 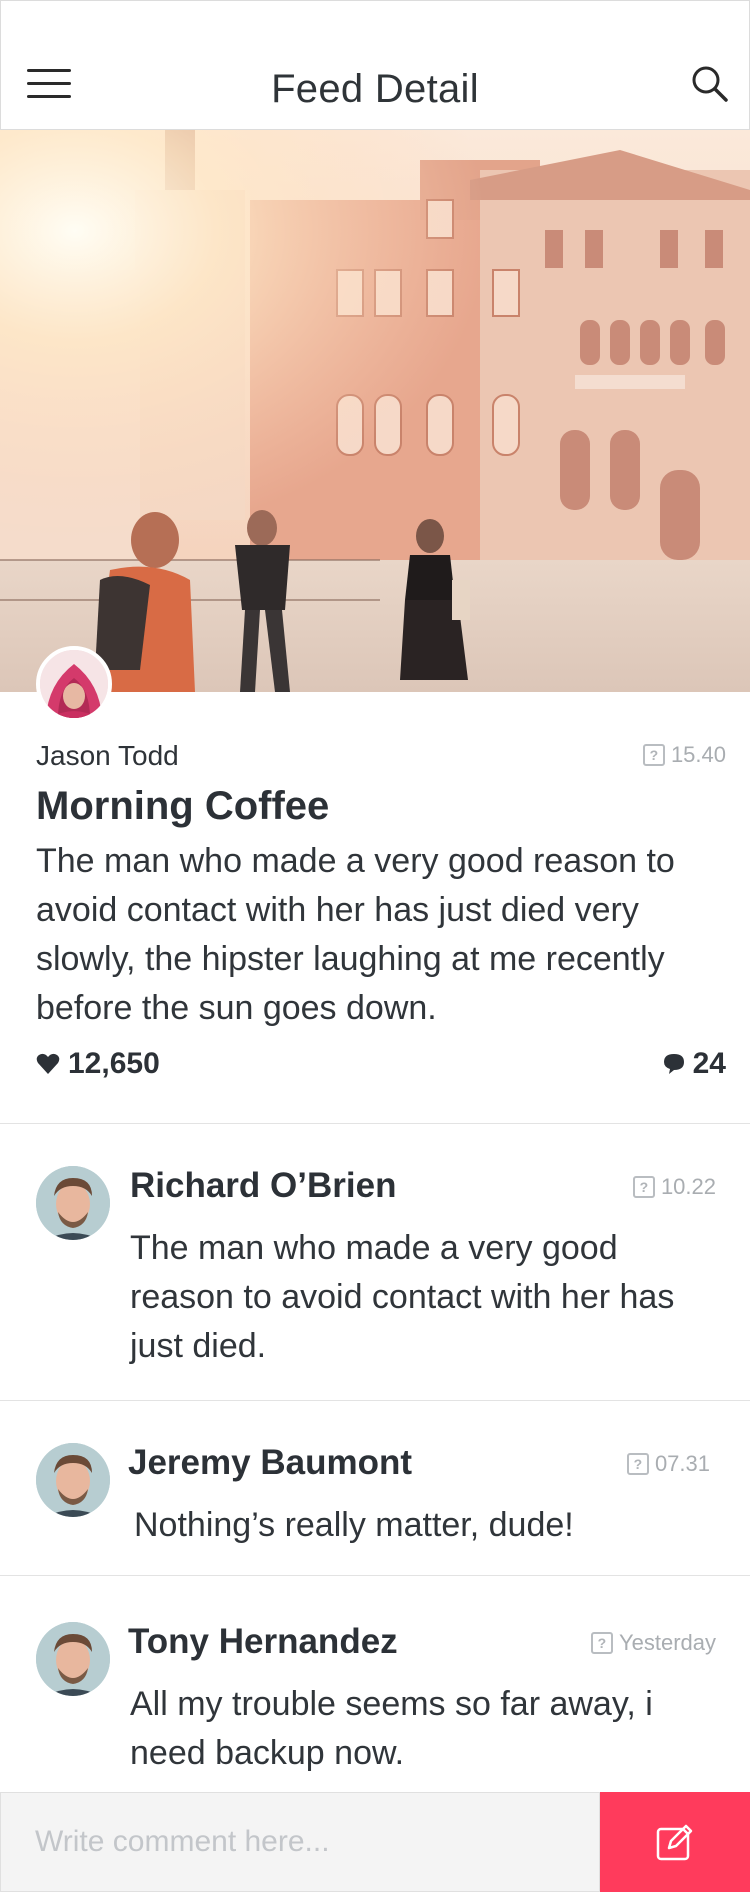 I want to click on comment-input, so click(x=300, y=1842).